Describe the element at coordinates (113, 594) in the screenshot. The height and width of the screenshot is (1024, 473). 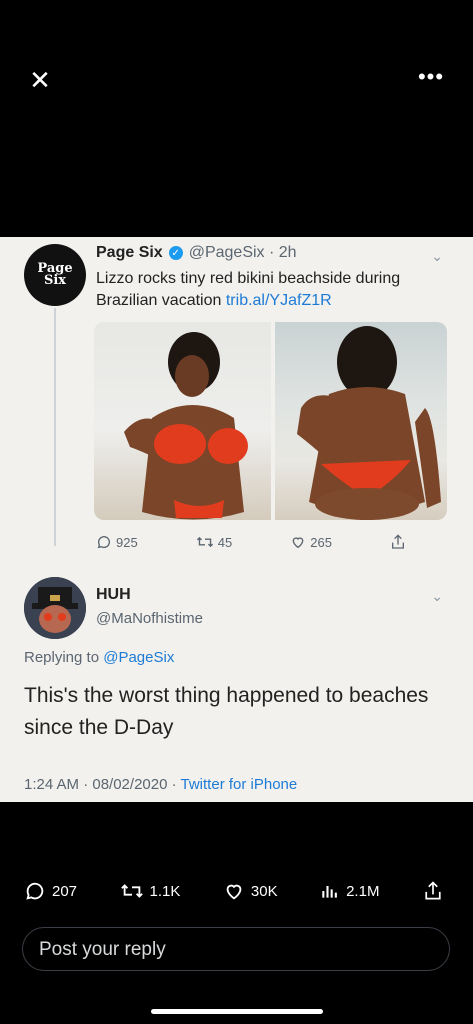
I see `reply-author-name: HUH` at that location.